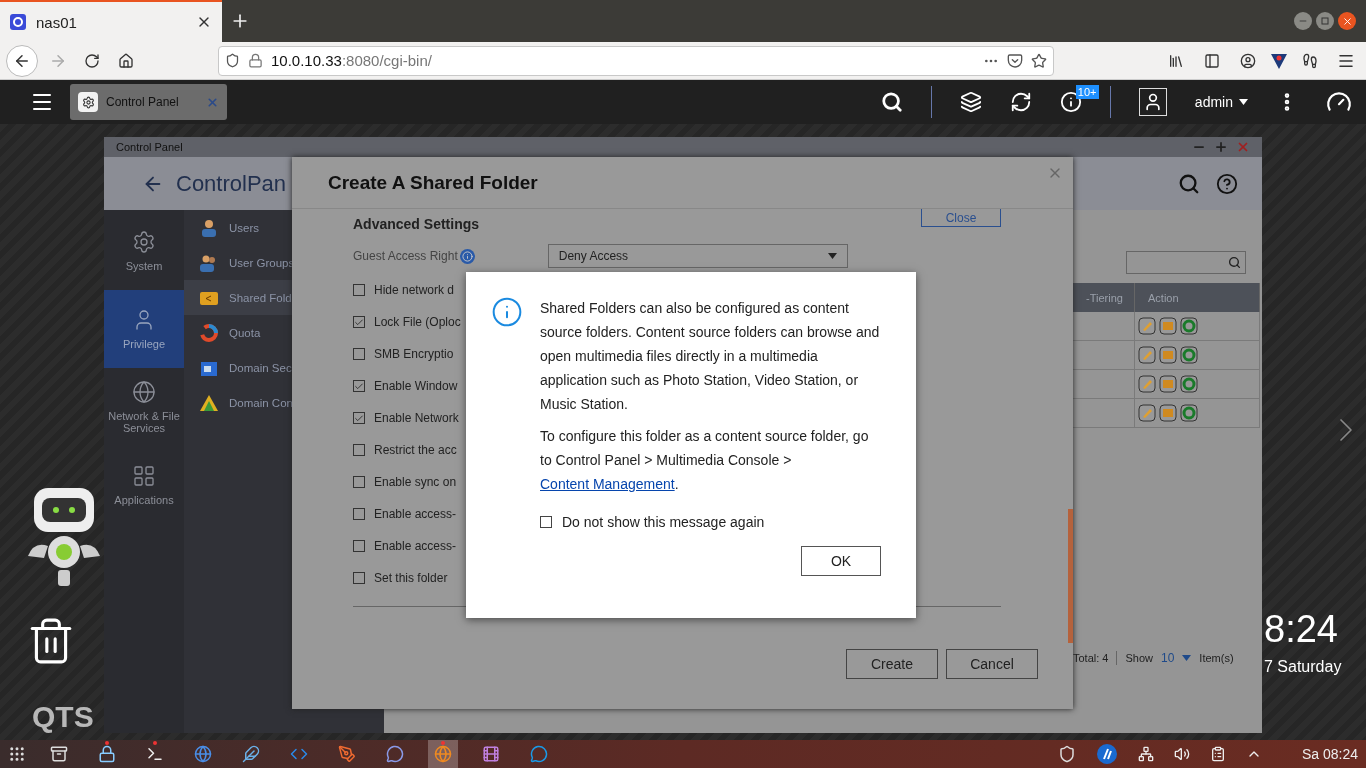 The height and width of the screenshot is (768, 1366). Describe the element at coordinates (1152, 102) in the screenshot. I see `user-button` at that location.